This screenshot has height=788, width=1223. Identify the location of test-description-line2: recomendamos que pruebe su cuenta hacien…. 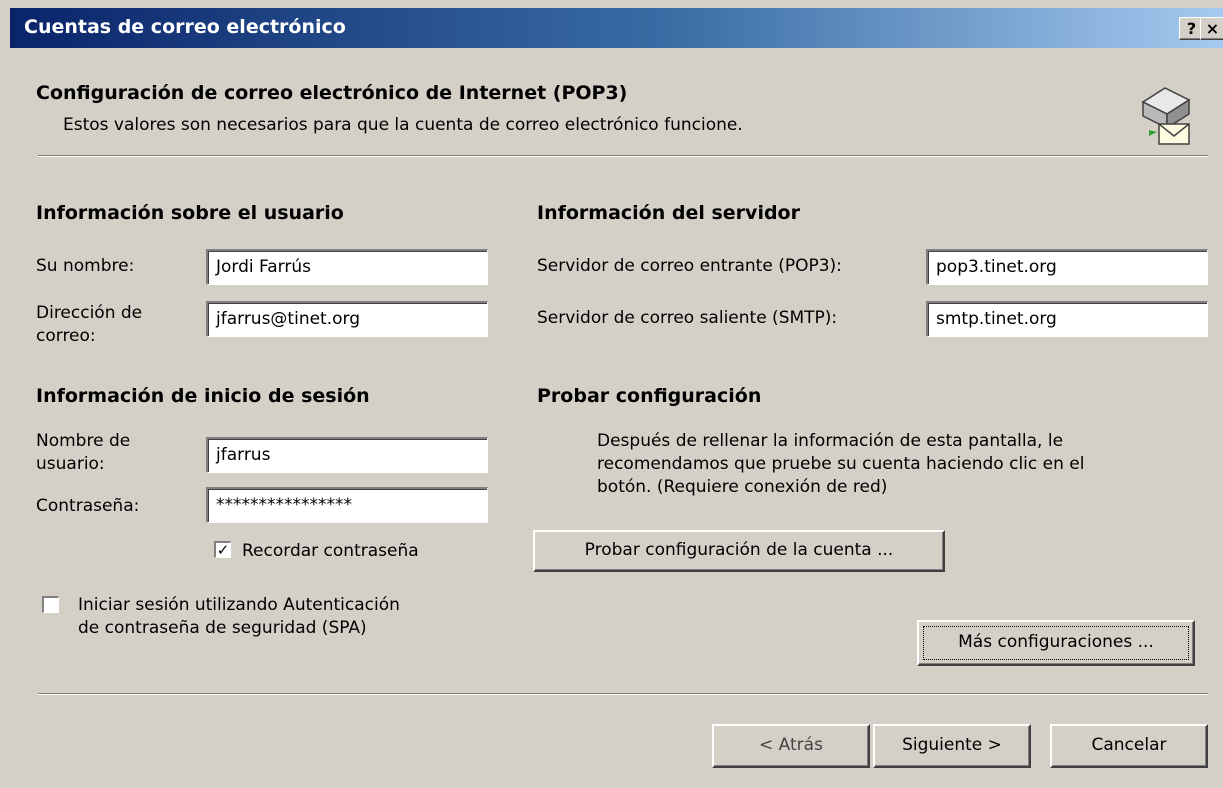
(841, 464).